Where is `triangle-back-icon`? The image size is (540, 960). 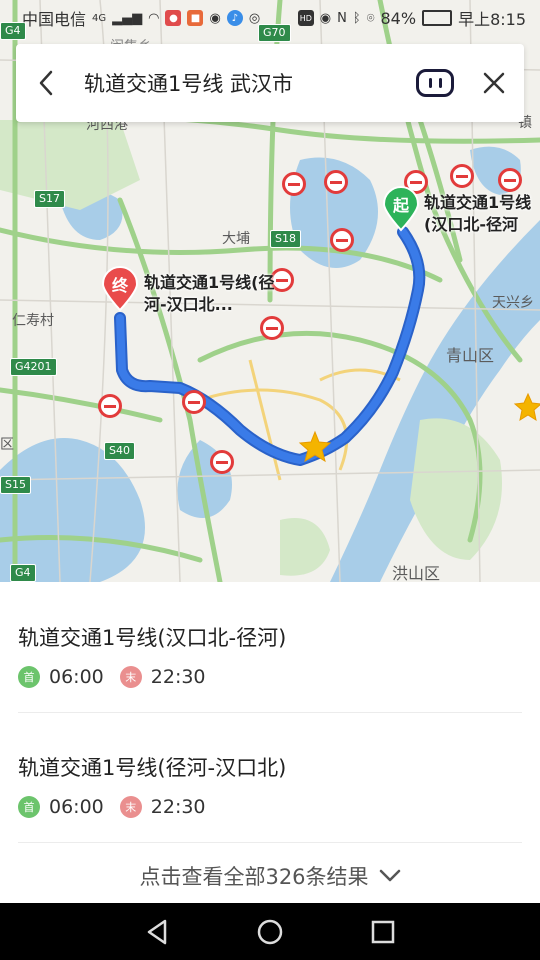 triangle-back-icon is located at coordinates (156, 931).